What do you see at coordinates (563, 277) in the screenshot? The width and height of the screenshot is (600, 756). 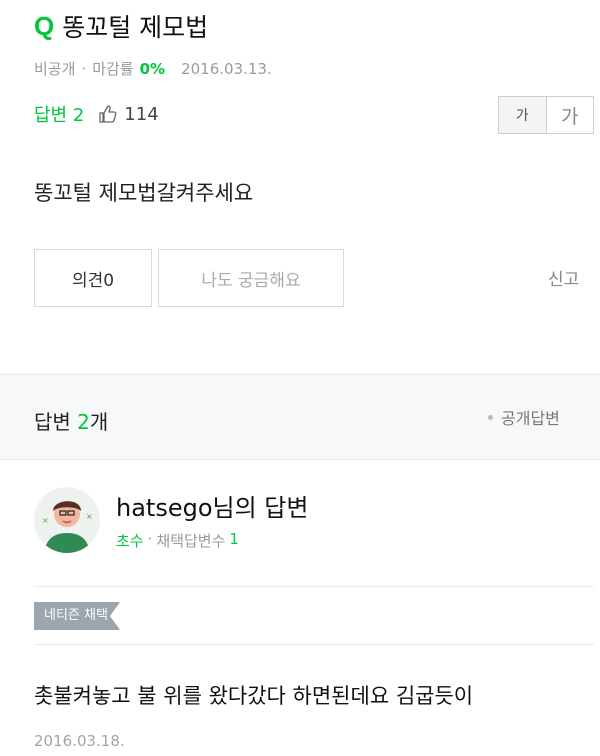 I see `report-link: 신고` at bounding box center [563, 277].